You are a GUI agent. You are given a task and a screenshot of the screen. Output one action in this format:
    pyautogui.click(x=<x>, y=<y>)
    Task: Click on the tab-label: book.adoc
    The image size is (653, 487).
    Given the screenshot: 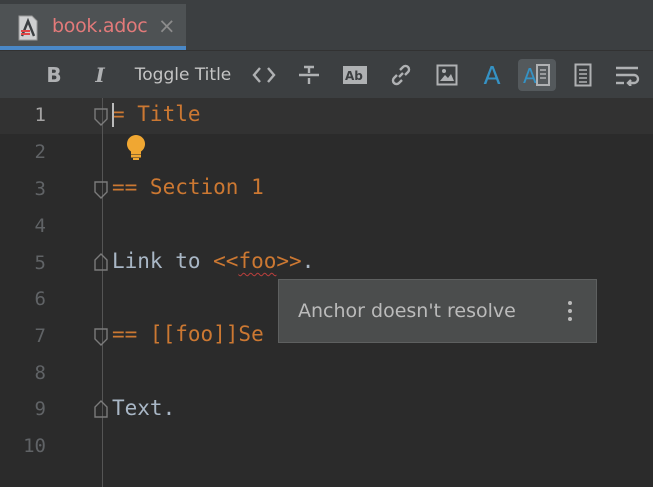 What is the action you would take?
    pyautogui.click(x=100, y=26)
    